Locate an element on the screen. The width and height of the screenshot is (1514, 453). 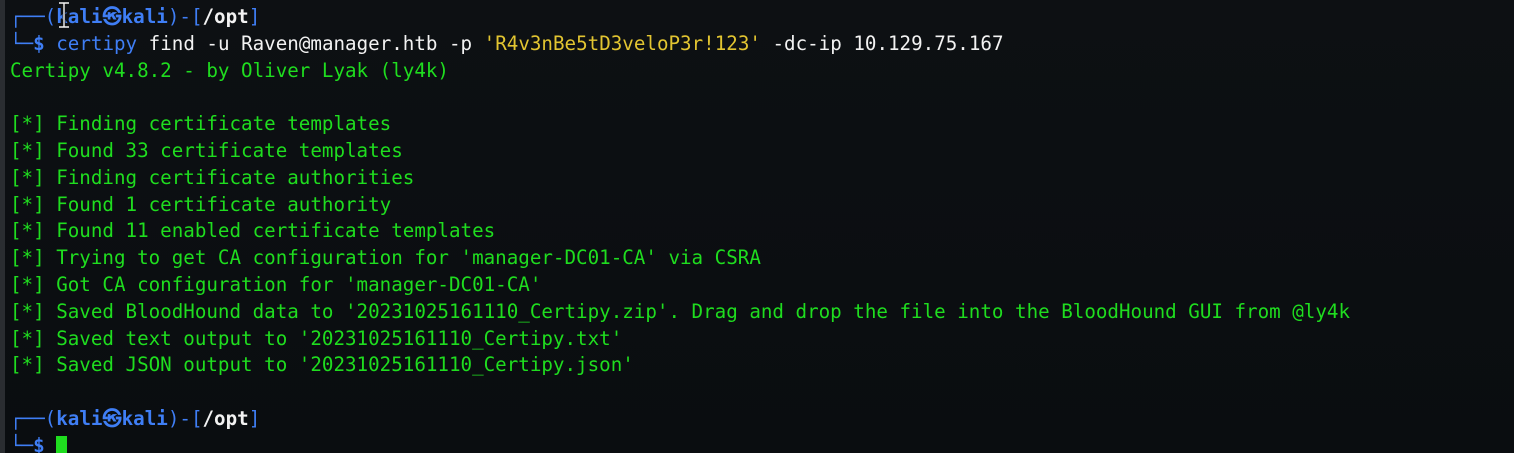
output-line: [*] Found 33 certificate templates is located at coordinates (206, 150).